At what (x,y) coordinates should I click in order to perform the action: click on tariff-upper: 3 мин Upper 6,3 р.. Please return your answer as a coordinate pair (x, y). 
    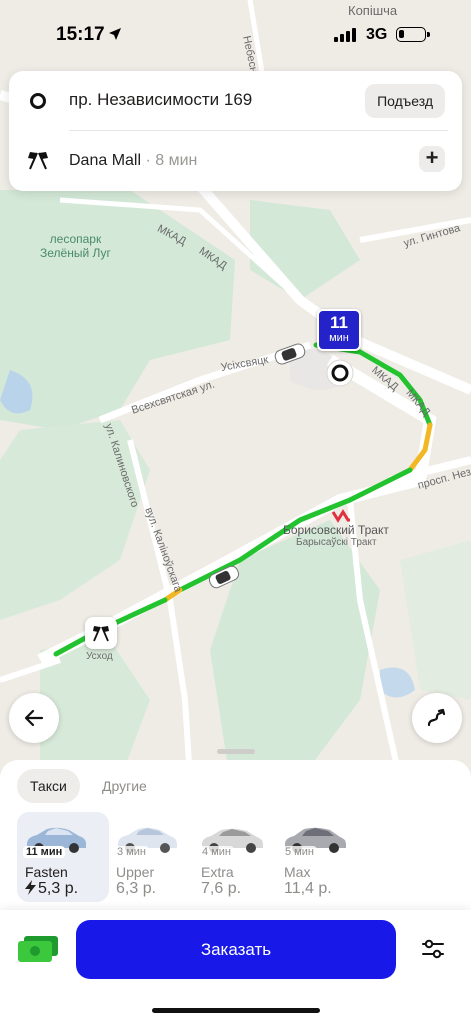
    Looking at the image, I should click on (154, 857).